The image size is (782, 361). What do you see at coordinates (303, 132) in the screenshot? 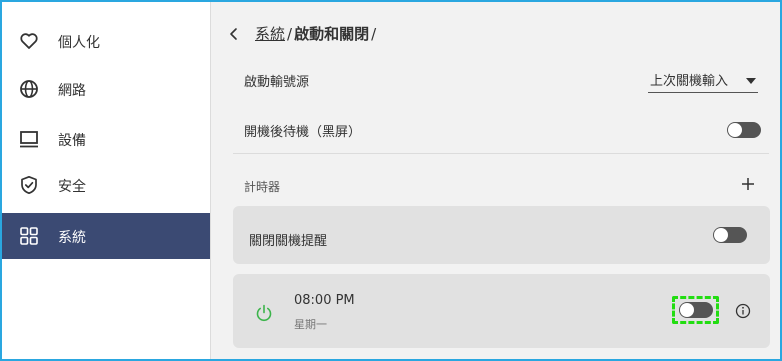
I see `standby-after-boot-label: 開機後待機（黑屏）` at bounding box center [303, 132].